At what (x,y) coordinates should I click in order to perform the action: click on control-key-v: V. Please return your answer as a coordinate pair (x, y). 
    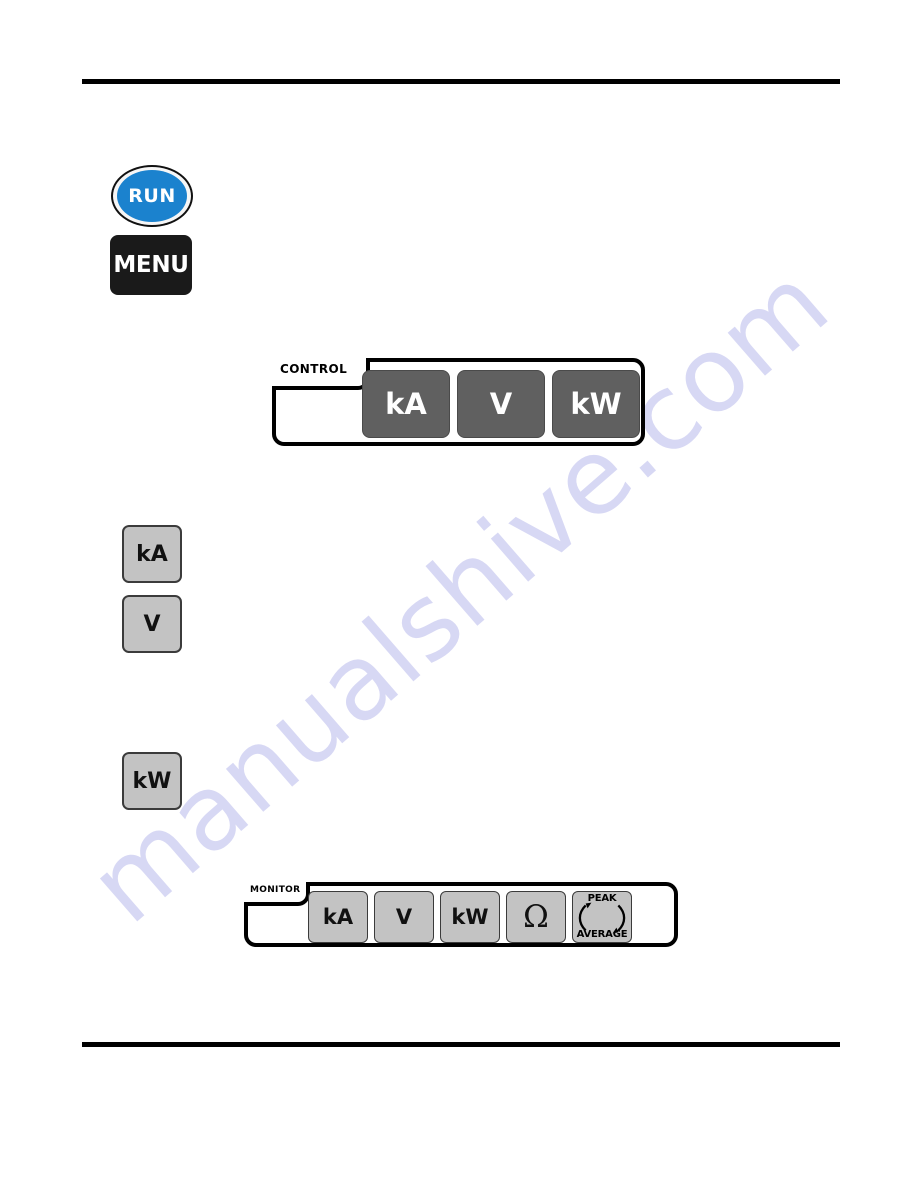
    Looking at the image, I should click on (501, 404).